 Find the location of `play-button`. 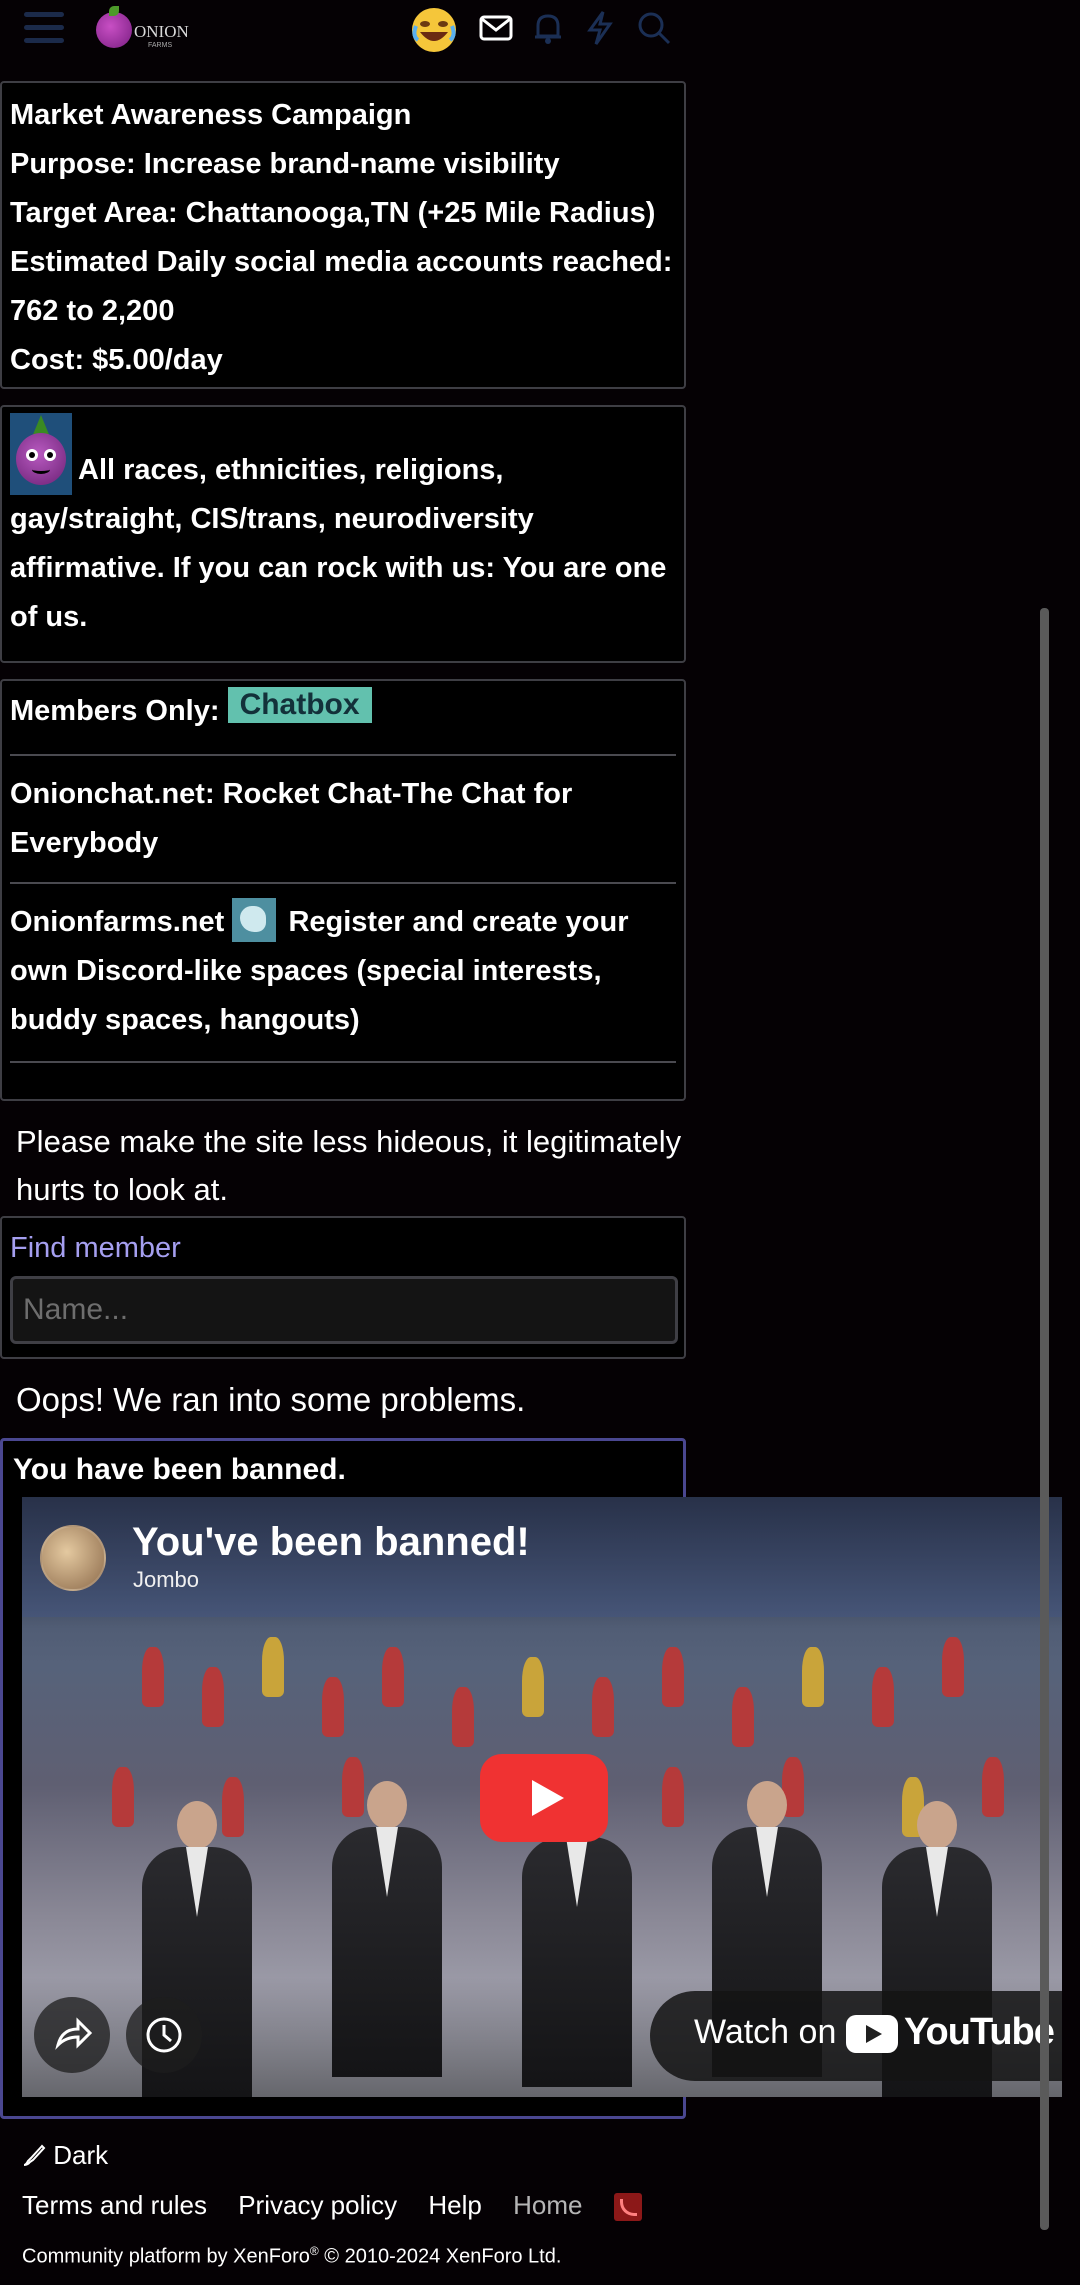

play-button is located at coordinates (544, 1798).